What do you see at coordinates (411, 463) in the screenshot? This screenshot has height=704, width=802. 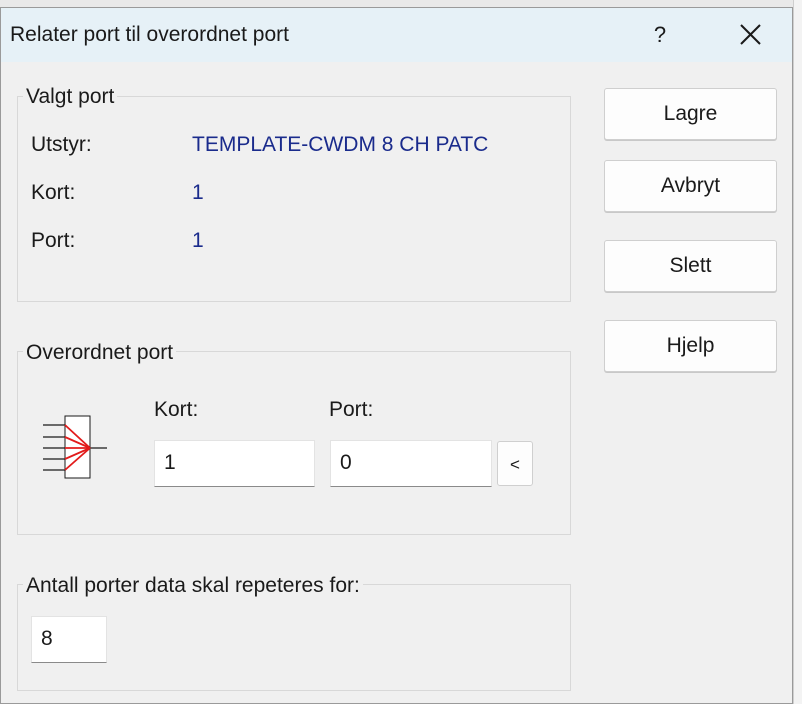 I see `parent-port-input: 0` at bounding box center [411, 463].